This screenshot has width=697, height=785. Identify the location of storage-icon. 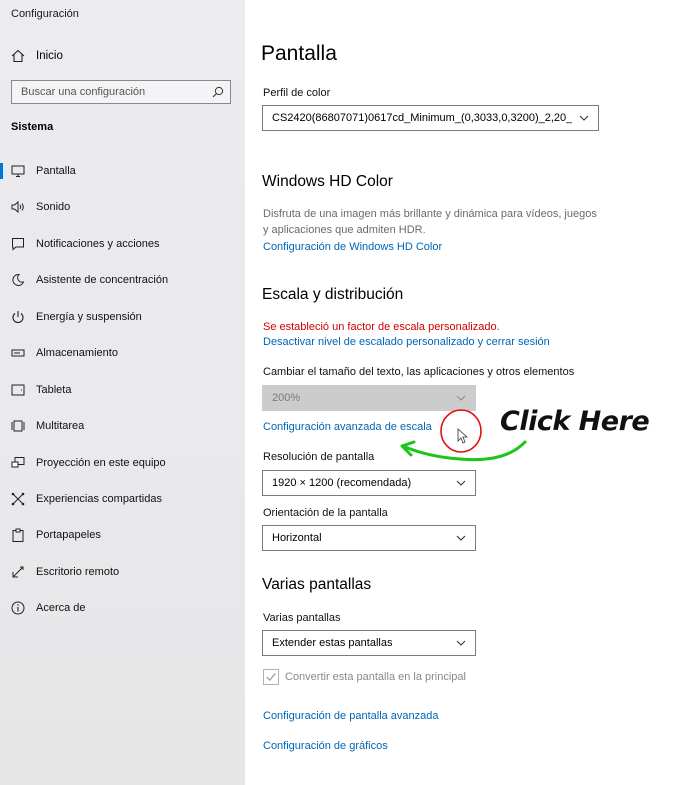
(18, 353).